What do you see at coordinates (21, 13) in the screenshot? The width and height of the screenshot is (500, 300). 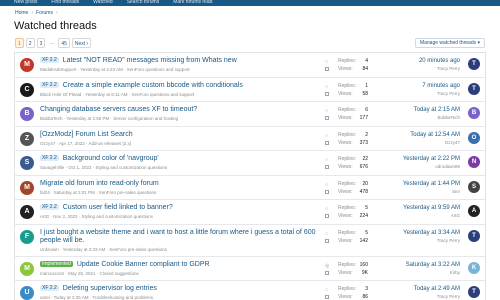 I see `breadcrumb-home: Home` at bounding box center [21, 13].